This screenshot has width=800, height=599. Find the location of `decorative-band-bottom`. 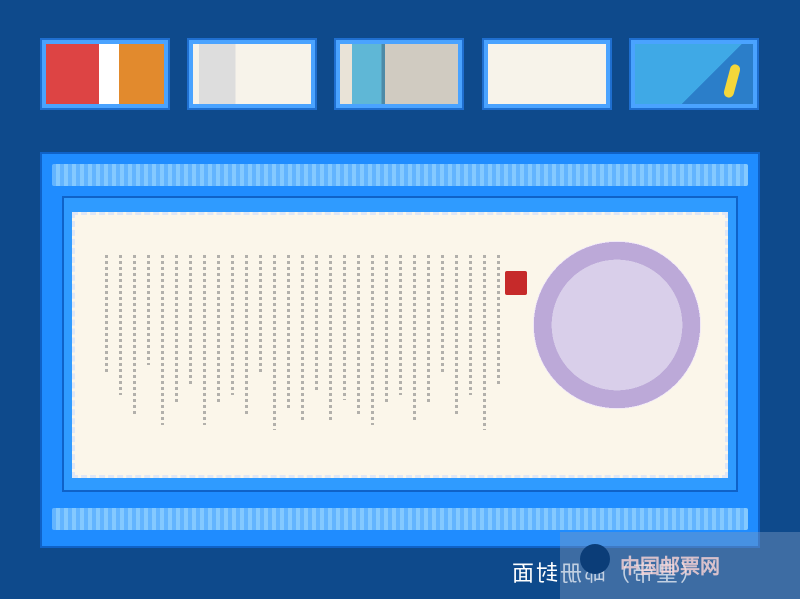

decorative-band-bottom is located at coordinates (400, 519).